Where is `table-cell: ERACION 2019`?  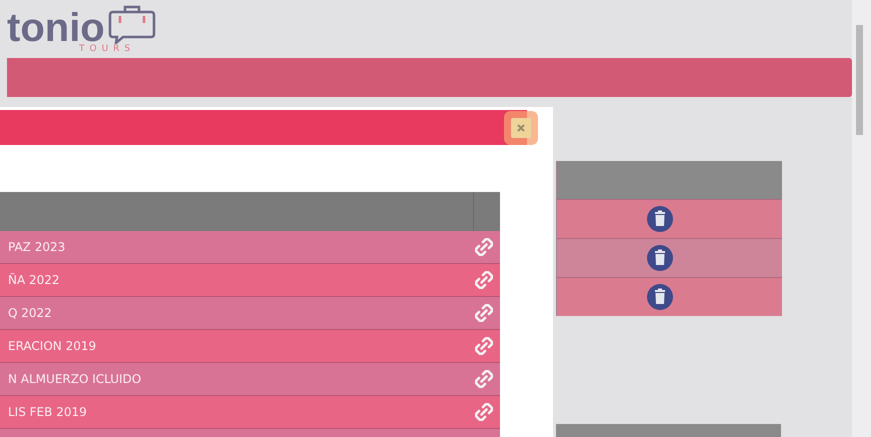 table-cell: ERACION 2019 is located at coordinates (52, 346).